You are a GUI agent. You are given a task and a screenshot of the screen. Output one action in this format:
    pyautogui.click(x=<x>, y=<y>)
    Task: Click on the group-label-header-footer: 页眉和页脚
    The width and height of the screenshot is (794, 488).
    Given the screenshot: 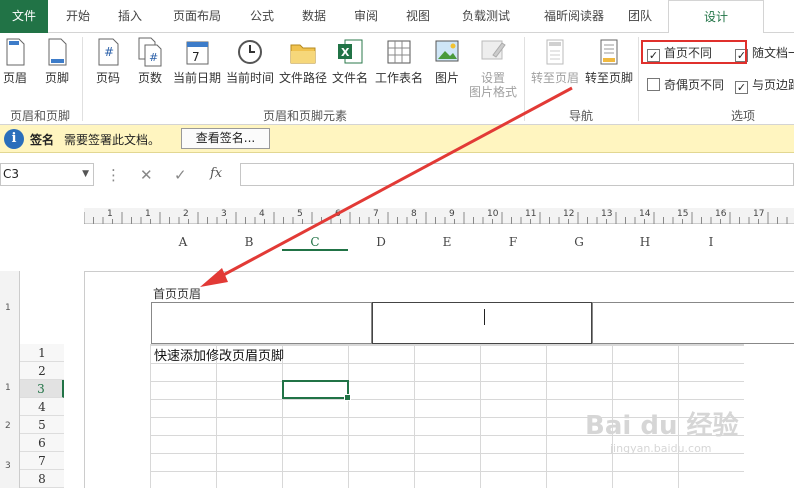 What is the action you would take?
    pyautogui.click(x=39, y=116)
    